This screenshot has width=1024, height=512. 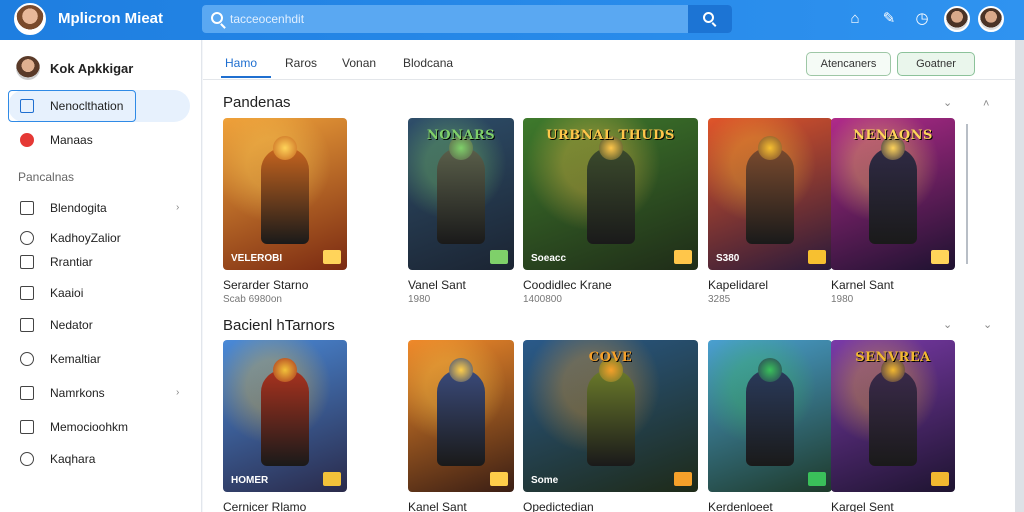 I want to click on game-card: COVE Some Opedictedian, so click(x=610, y=426).